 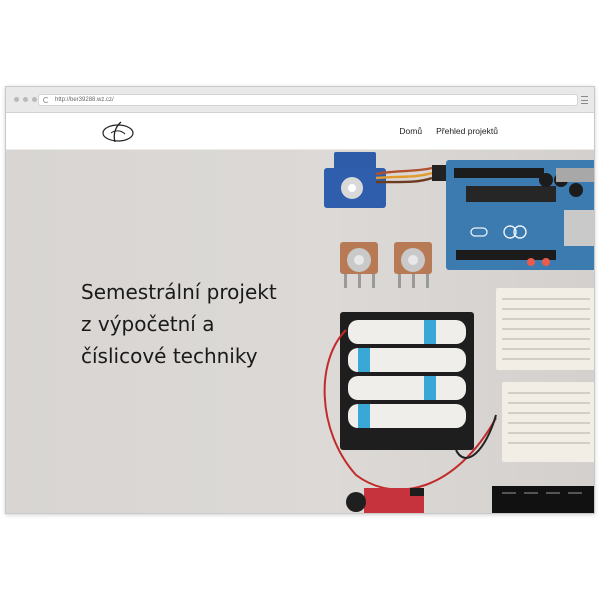 I want to click on hero-title-line-1: Semestrální projekt, so click(x=179, y=292).